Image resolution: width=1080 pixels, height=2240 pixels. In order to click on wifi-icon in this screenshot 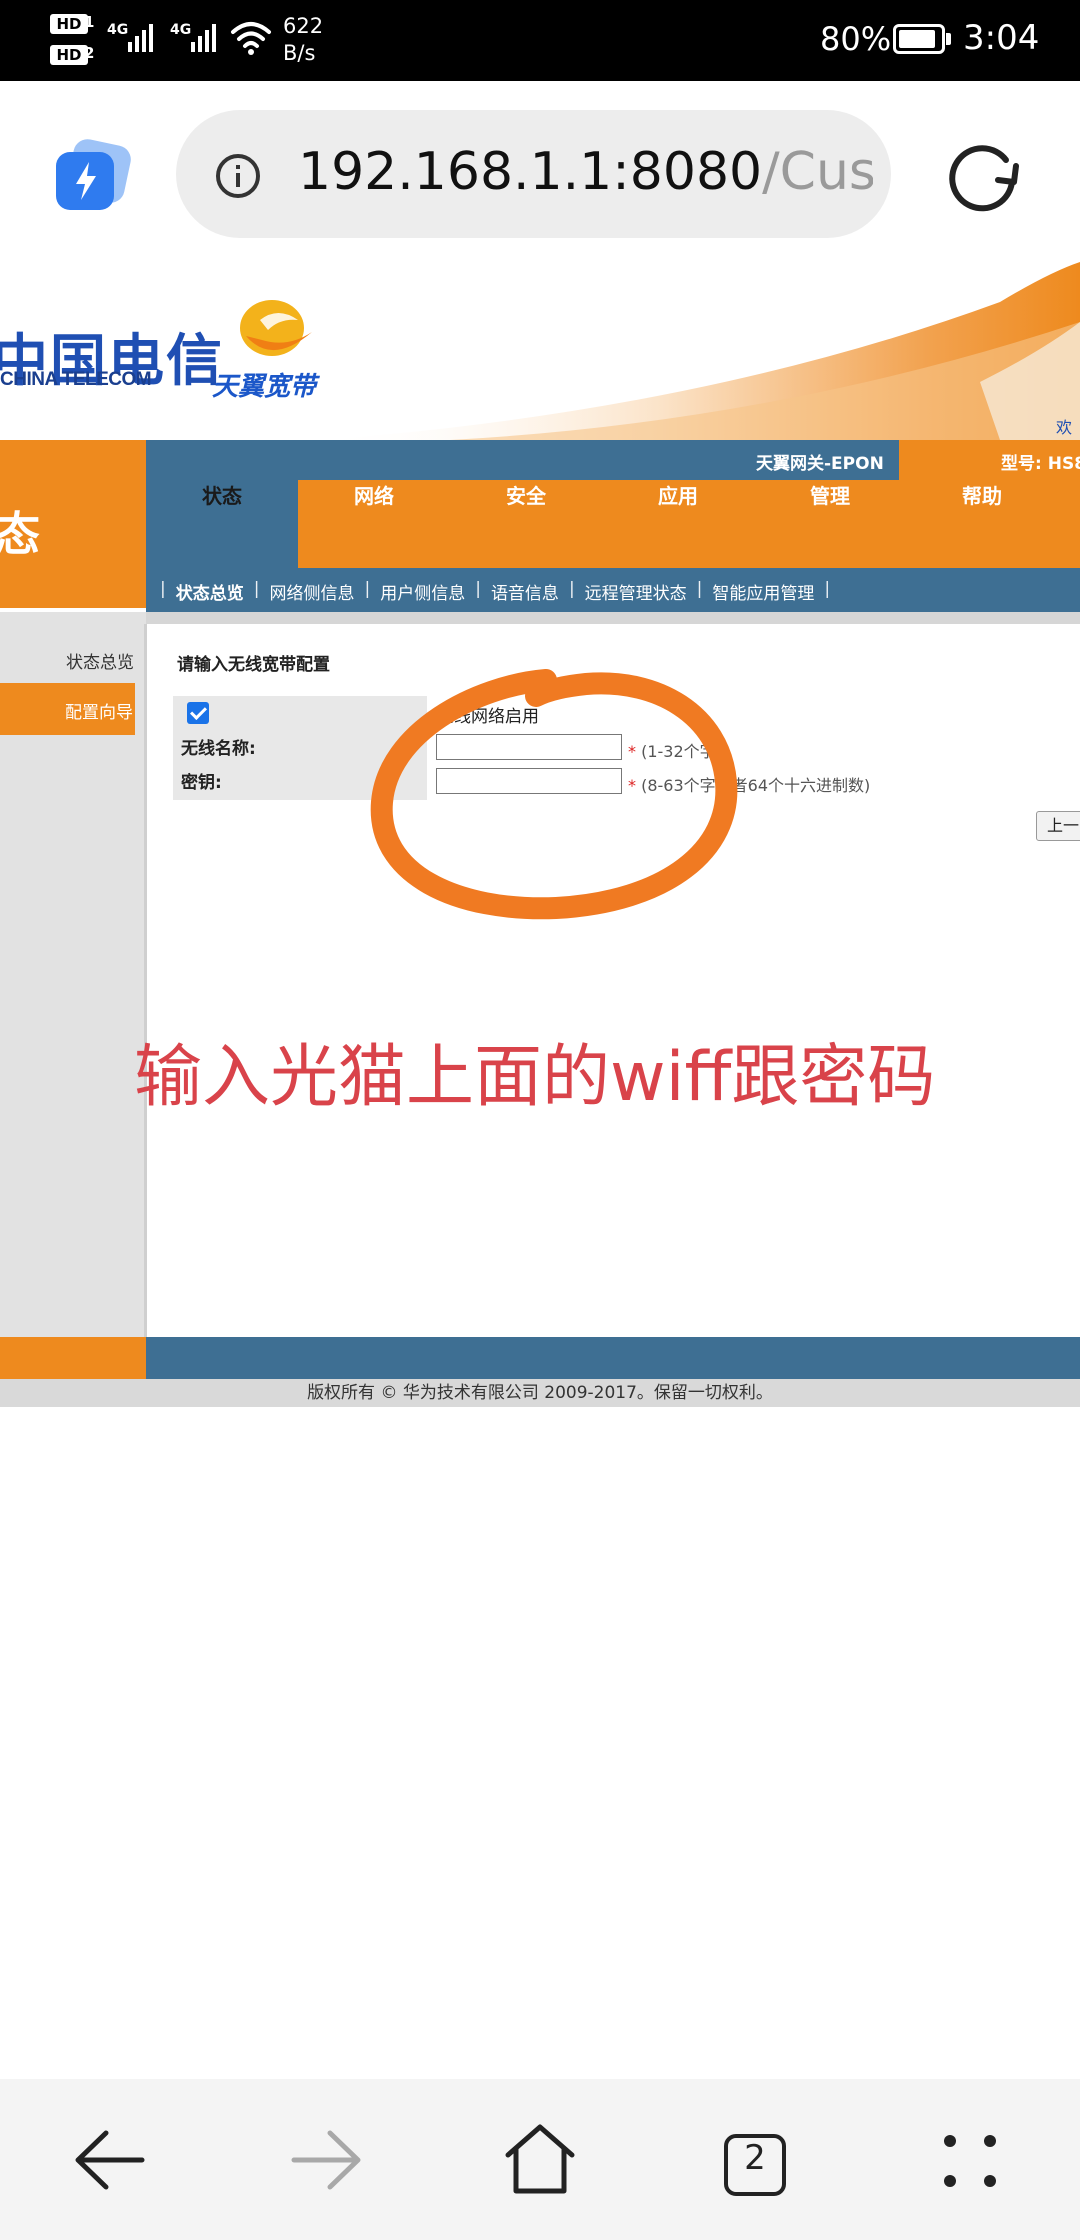, I will do `click(251, 38)`.